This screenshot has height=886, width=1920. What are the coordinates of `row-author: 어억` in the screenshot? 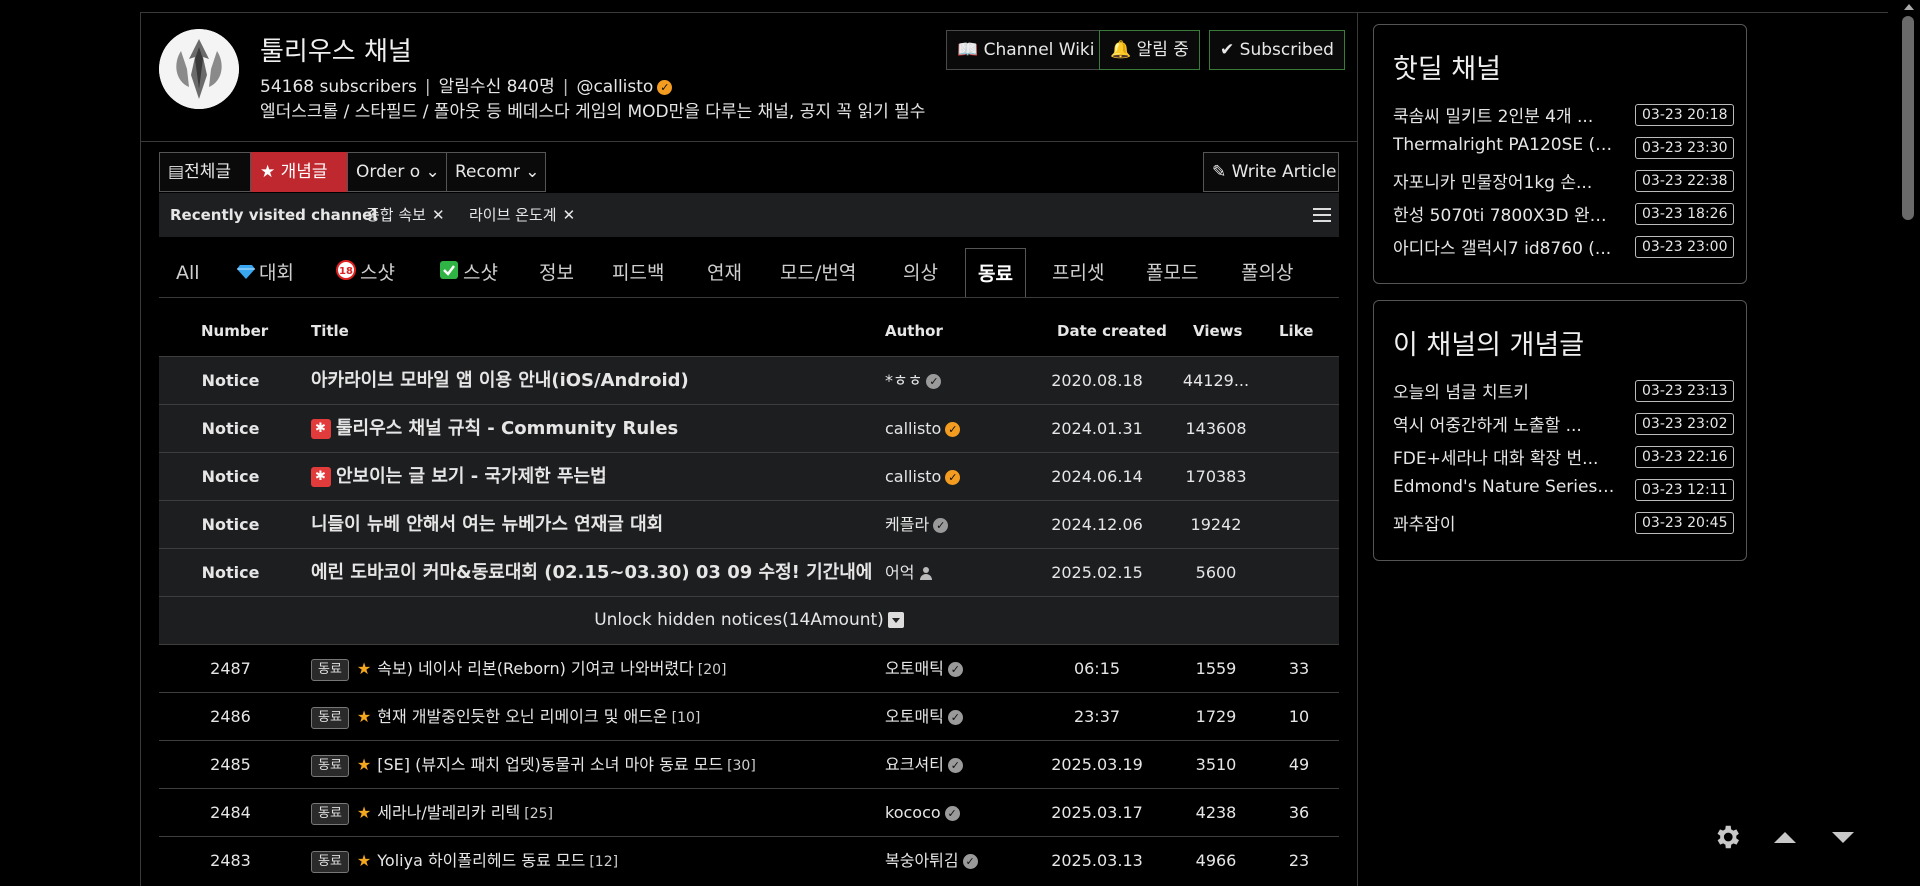 It's located at (950, 572).